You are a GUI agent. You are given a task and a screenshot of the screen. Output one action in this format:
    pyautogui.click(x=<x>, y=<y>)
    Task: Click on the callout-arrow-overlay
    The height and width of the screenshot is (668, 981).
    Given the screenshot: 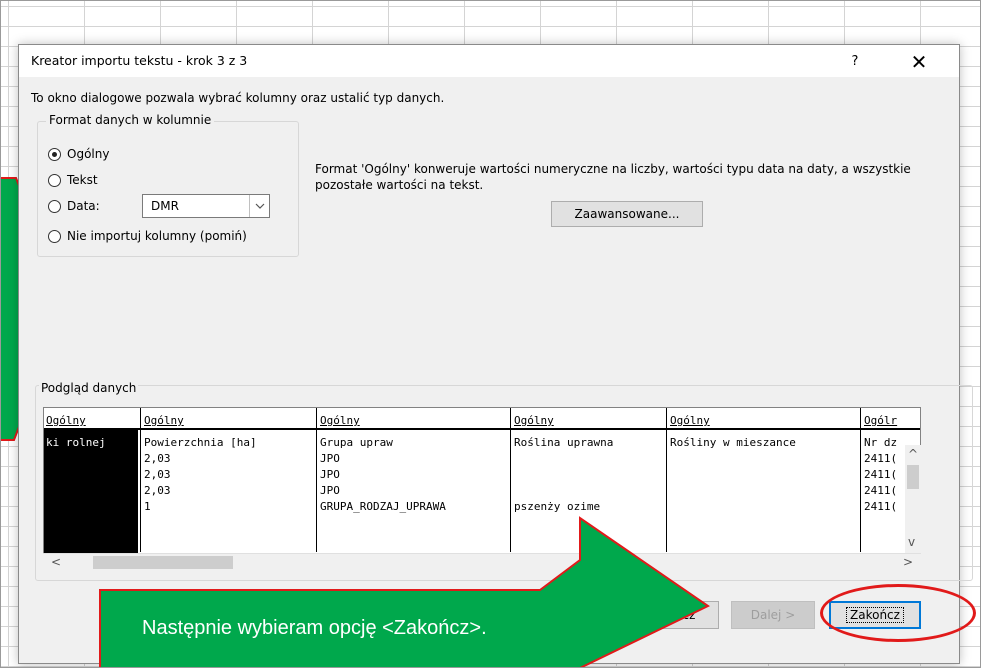 What is the action you would take?
    pyautogui.click(x=404, y=592)
    